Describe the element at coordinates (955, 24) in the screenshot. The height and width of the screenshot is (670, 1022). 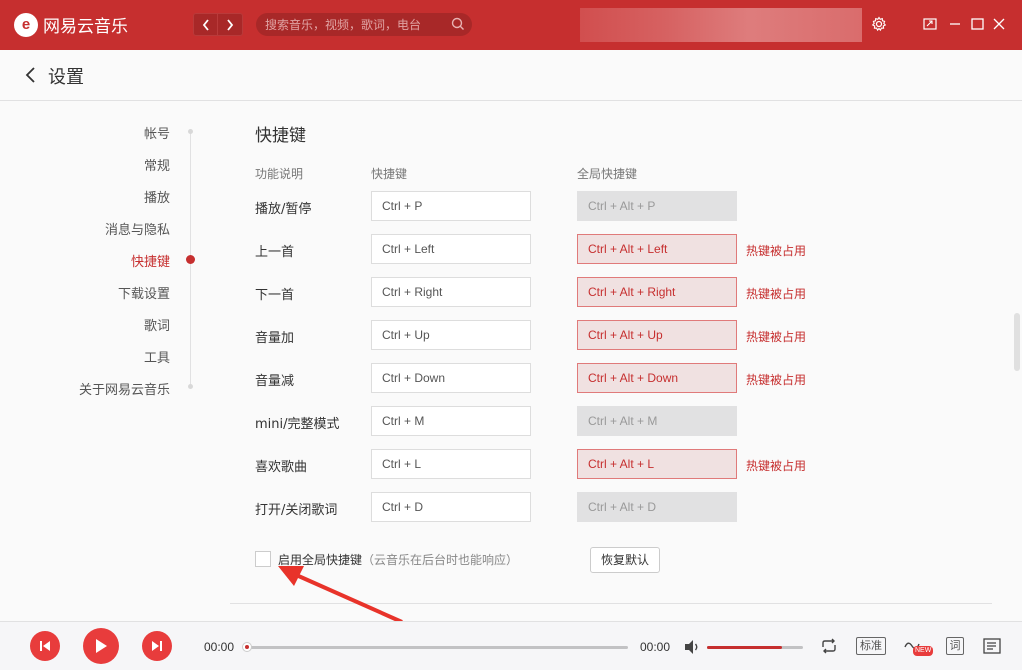
I see `minimize-icon` at that location.